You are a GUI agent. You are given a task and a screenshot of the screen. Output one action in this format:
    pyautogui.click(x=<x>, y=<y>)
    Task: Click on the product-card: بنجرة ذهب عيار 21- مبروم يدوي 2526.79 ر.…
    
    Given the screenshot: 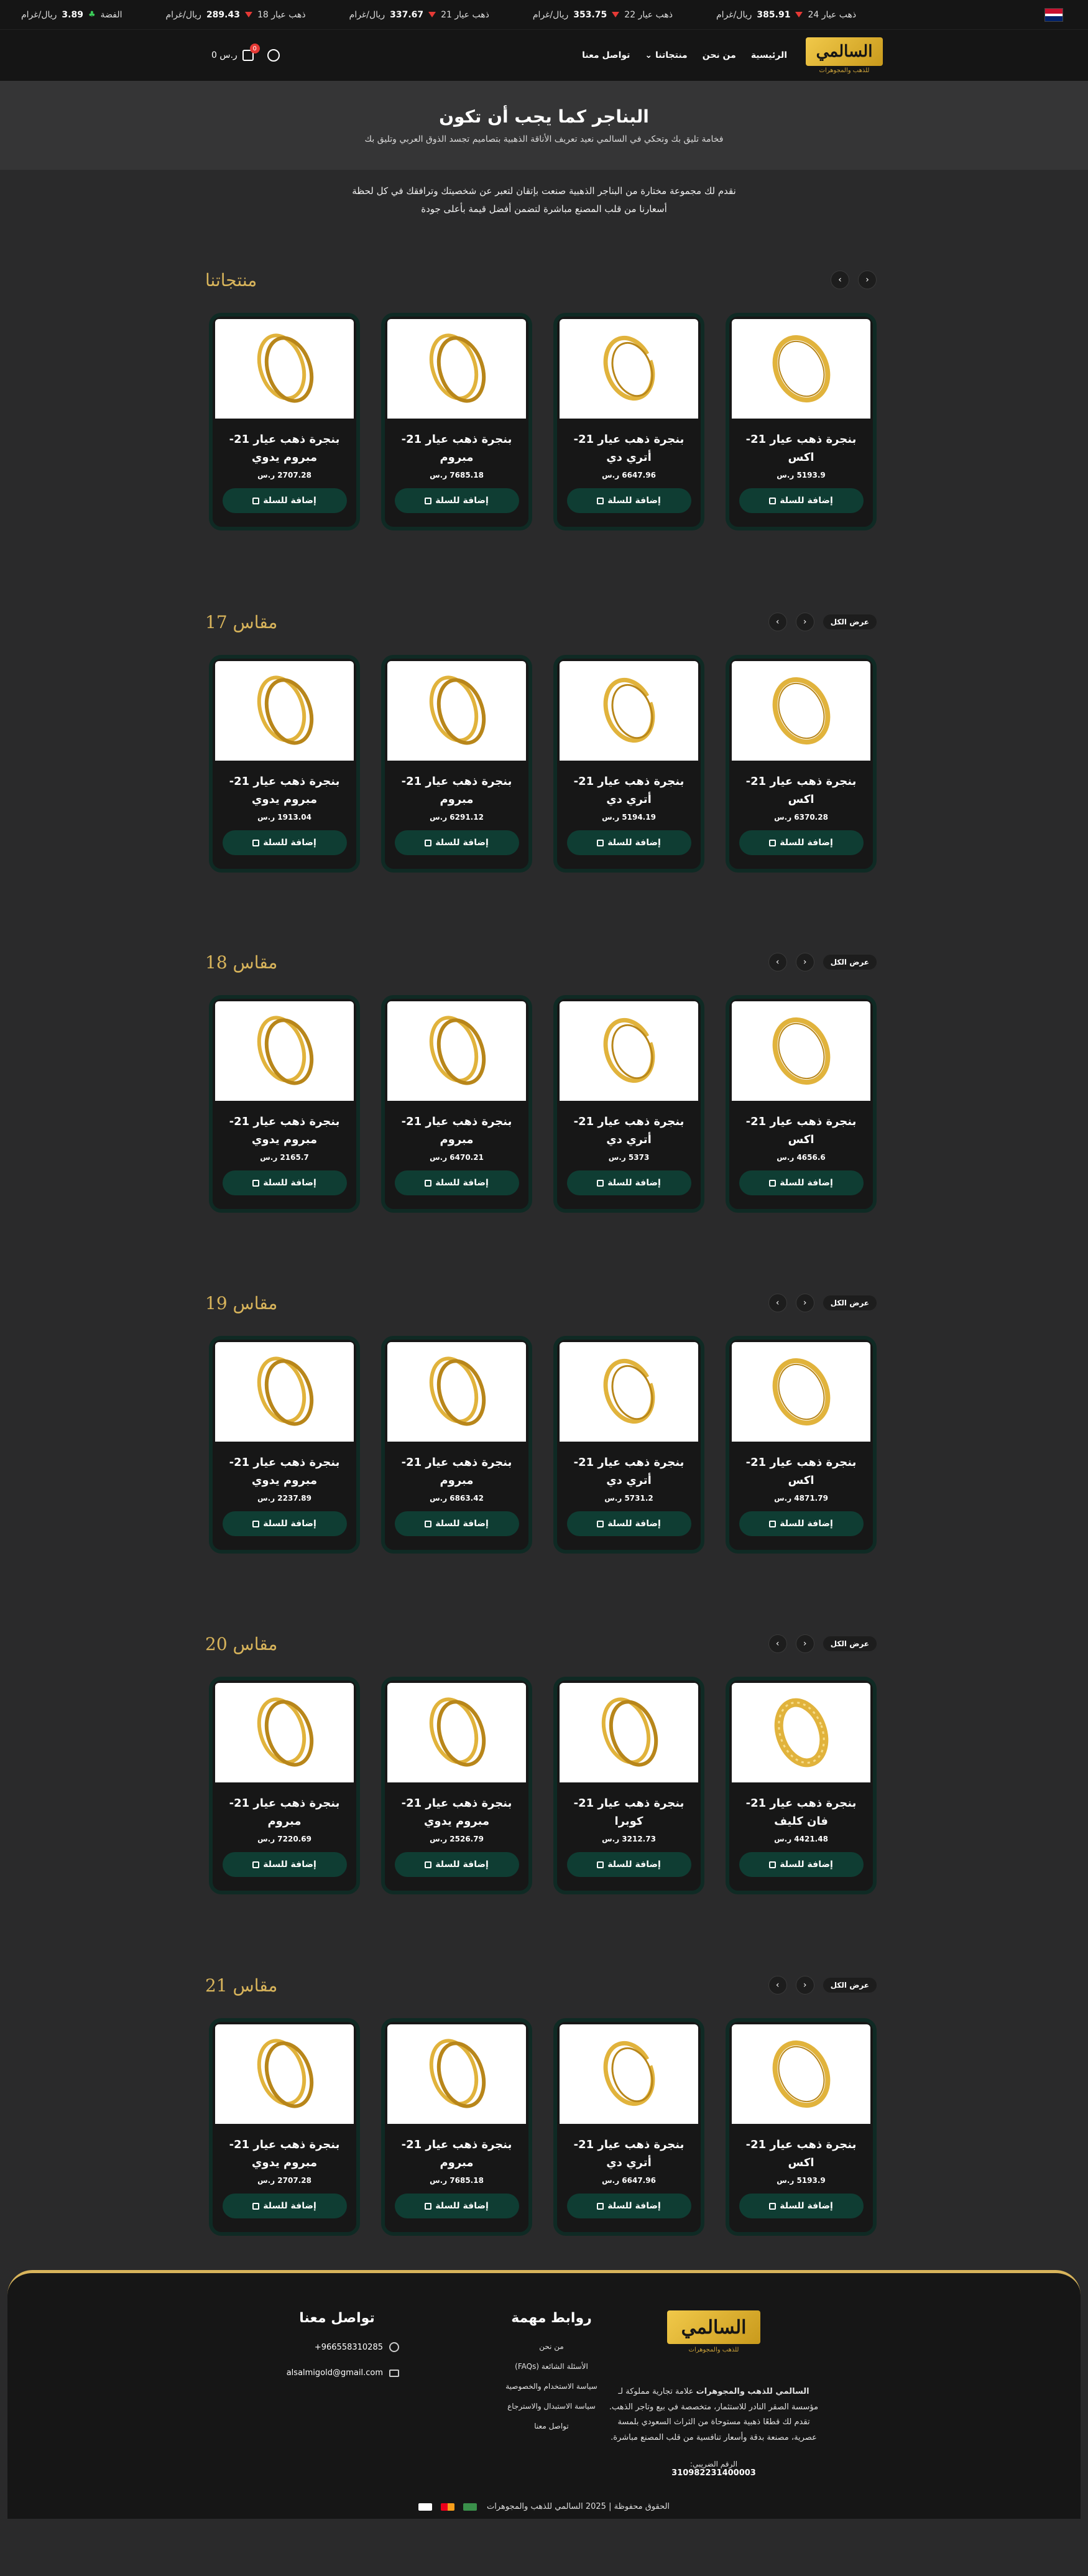 What is the action you would take?
    pyautogui.click(x=456, y=1786)
    